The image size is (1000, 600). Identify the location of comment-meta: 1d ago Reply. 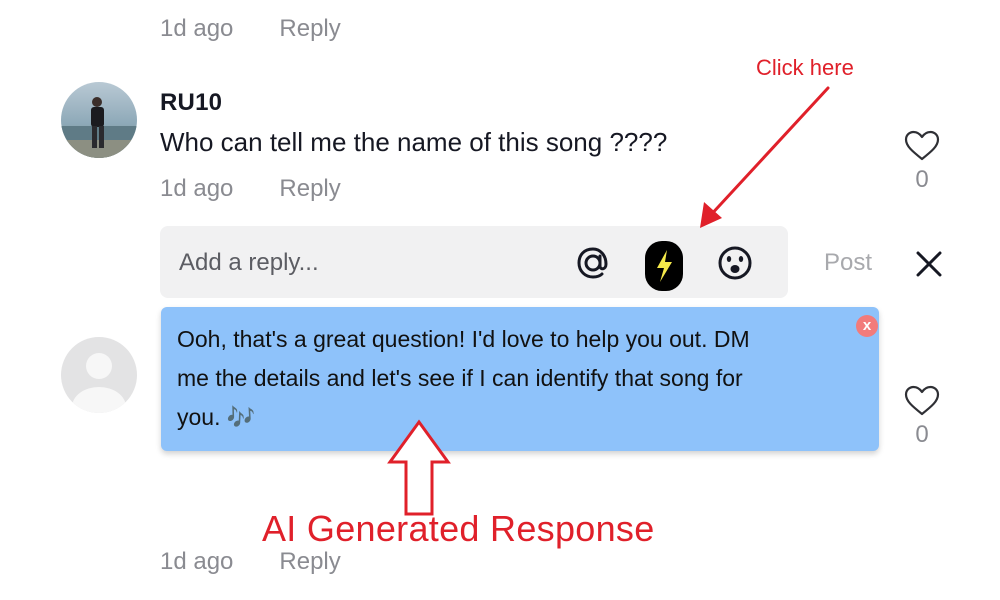
(250, 189).